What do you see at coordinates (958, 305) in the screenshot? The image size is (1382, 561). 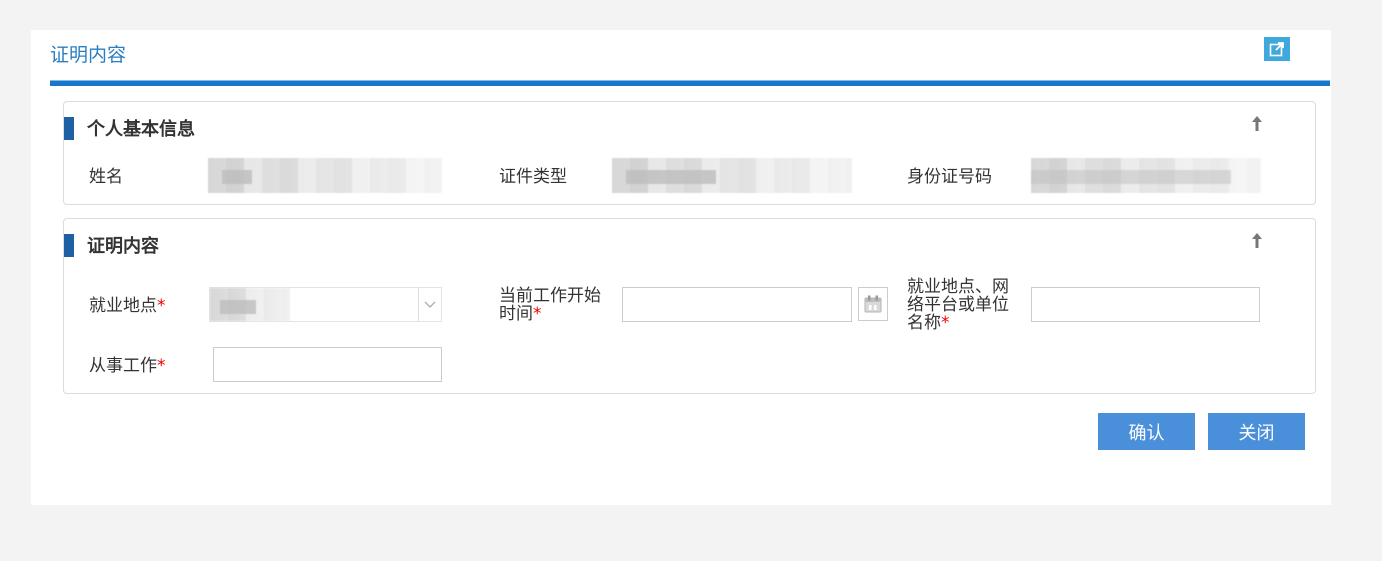 I see `platform-label: 就业地点、网 络平台或单位 名称*` at bounding box center [958, 305].